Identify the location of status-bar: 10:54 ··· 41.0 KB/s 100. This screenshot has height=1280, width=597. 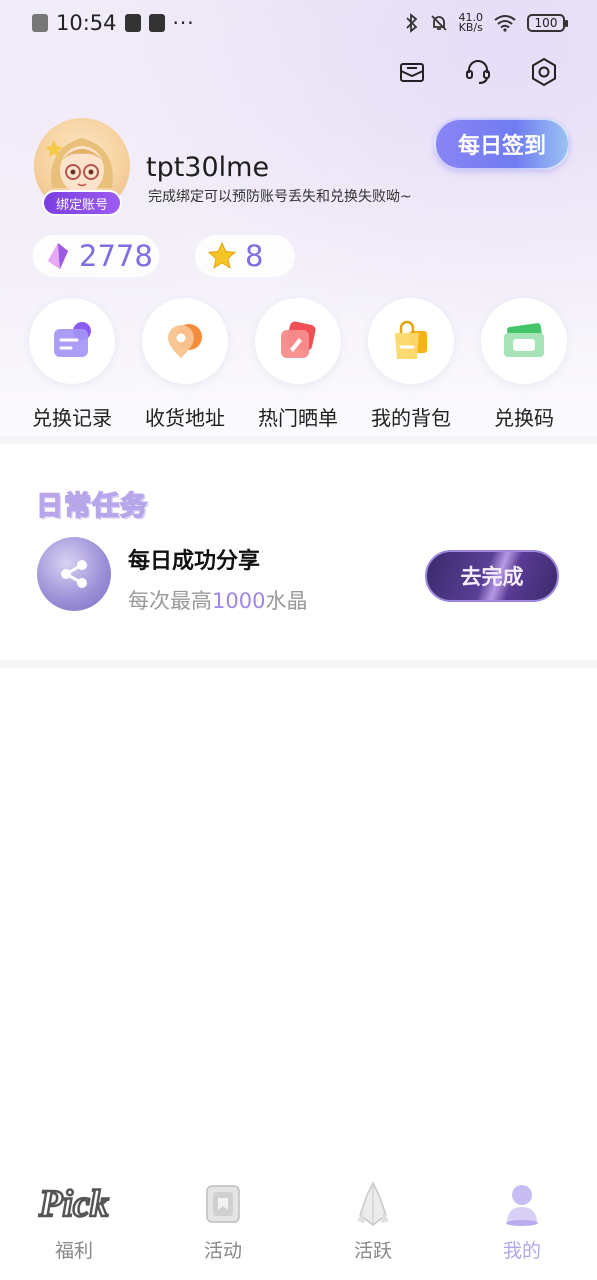
(298, 23).